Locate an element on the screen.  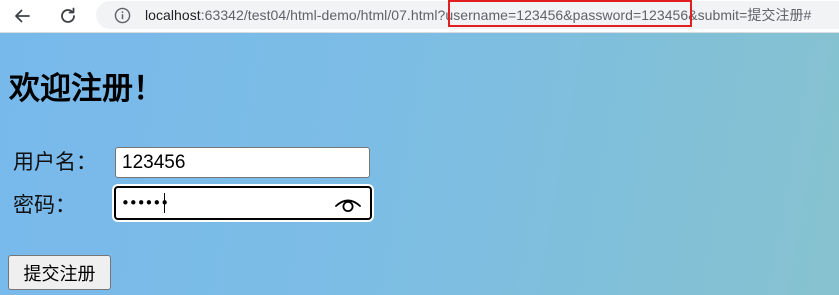
text-caret is located at coordinates (164, 203).